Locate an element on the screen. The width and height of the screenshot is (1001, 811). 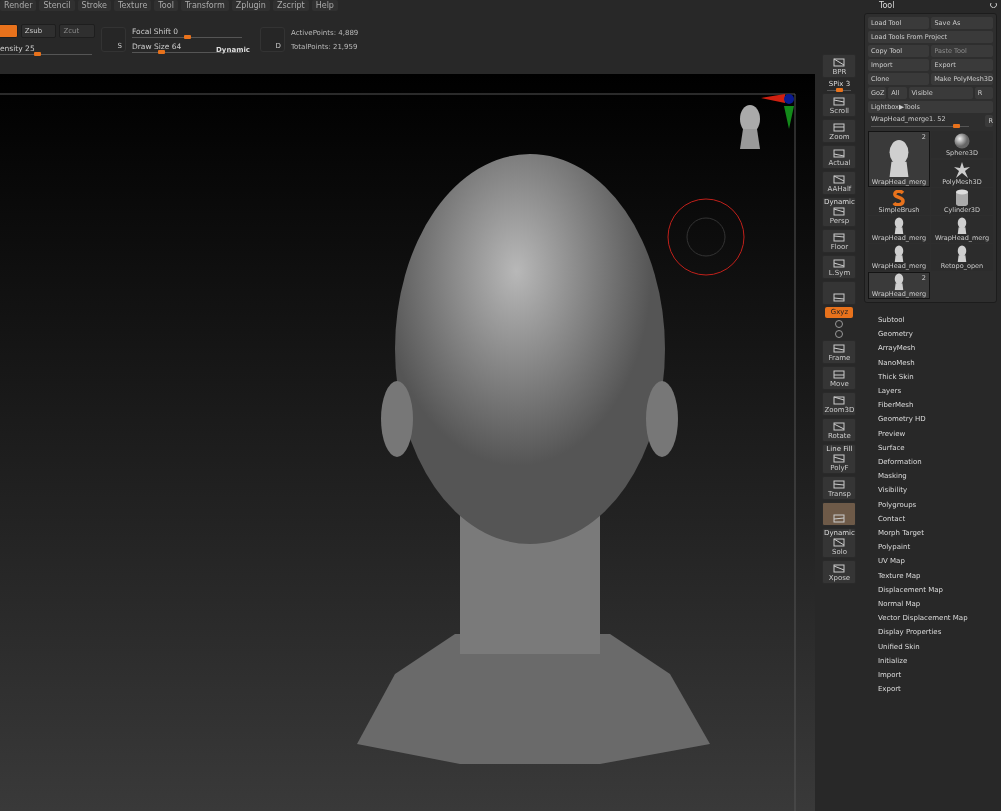
menu-item: Stencil is located at coordinates (57, 5).